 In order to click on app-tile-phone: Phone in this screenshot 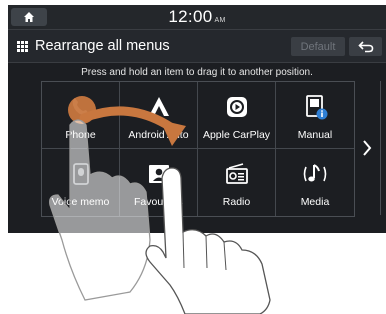, I will do `click(81, 115)`.